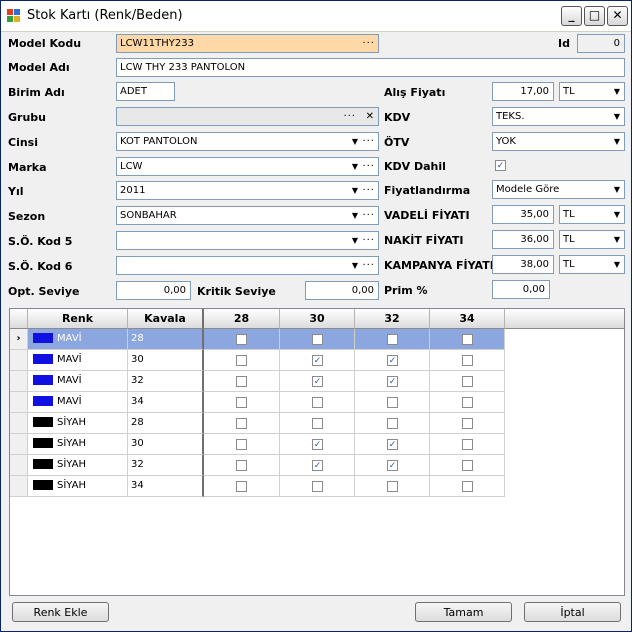  What do you see at coordinates (247, 265) in the screenshot?
I see `so-kod6-select: ▼ ···` at bounding box center [247, 265].